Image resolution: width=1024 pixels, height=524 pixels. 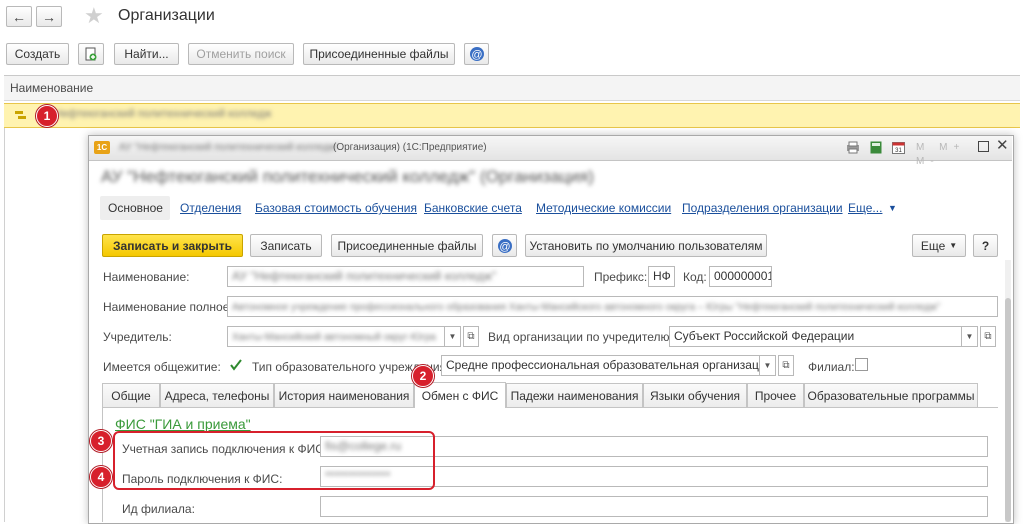 What do you see at coordinates (762, 208) in the screenshot?
I see `nav-subdivisions-link: Подразделения организации` at bounding box center [762, 208].